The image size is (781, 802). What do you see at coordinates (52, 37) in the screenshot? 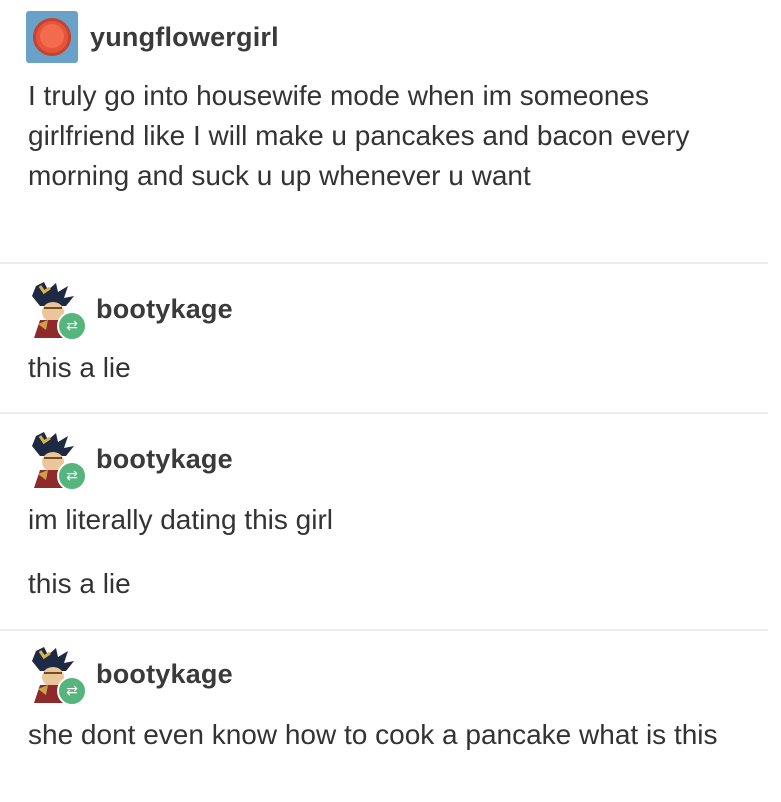
I see `orange-circle-avatar-icon` at bounding box center [52, 37].